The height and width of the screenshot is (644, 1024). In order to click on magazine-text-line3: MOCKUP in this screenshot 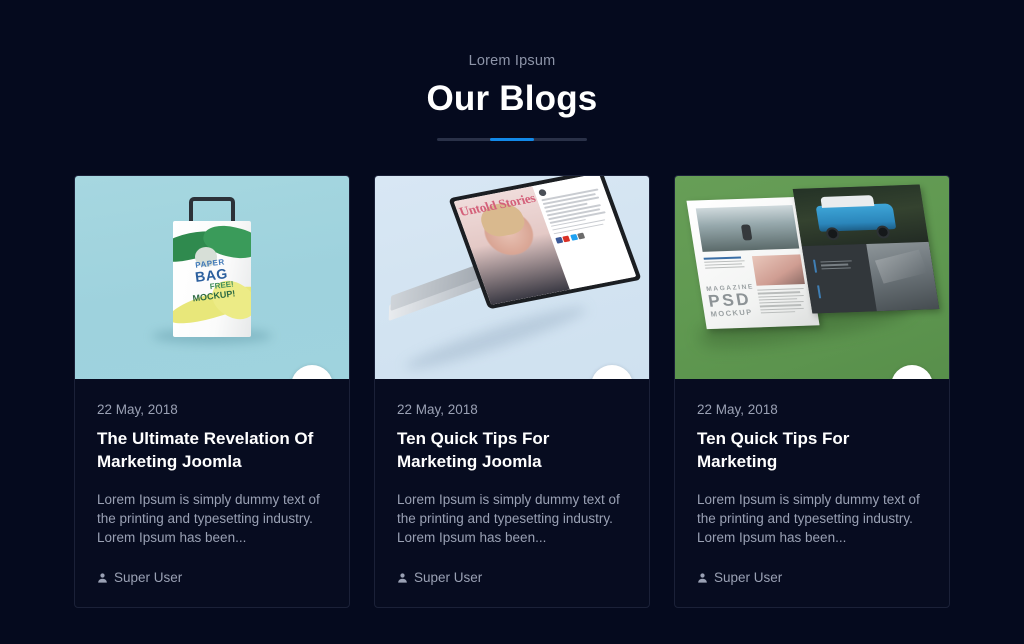, I will do `click(731, 313)`.